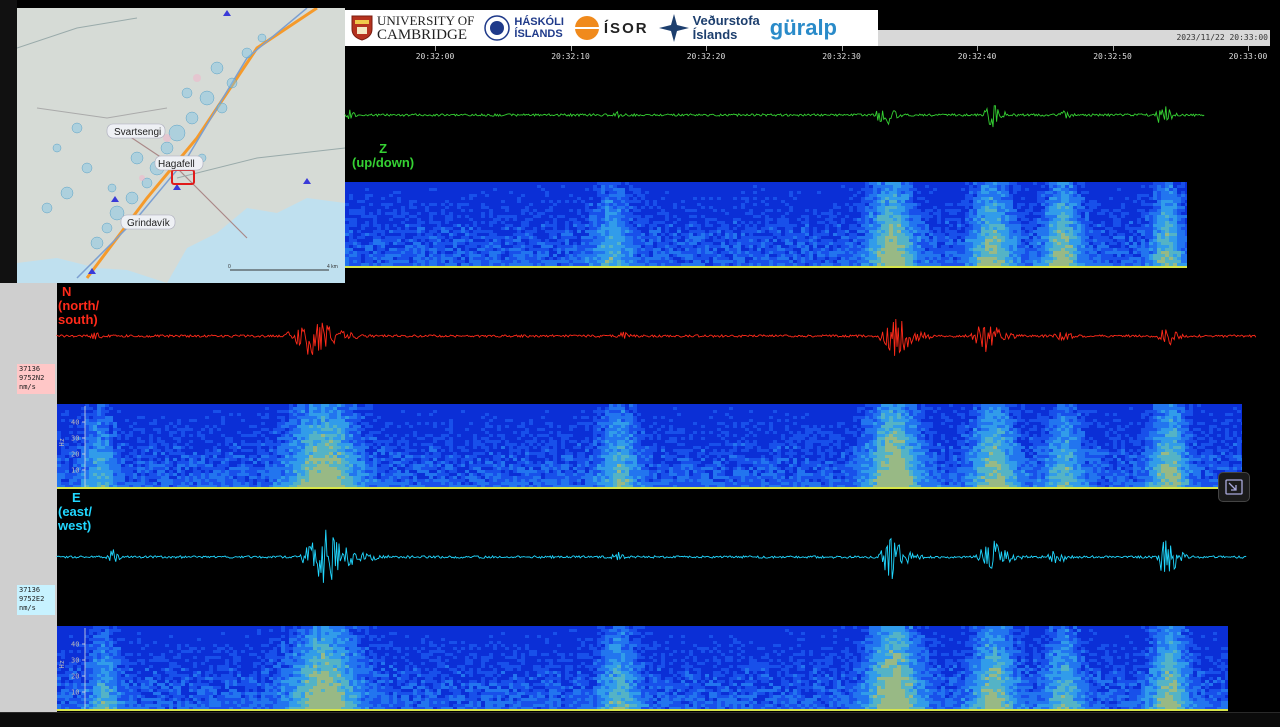 Image resolution: width=1280 pixels, height=727 pixels. I want to click on stream-n-tag: 37136 9752N2 nm/s, so click(36, 379).